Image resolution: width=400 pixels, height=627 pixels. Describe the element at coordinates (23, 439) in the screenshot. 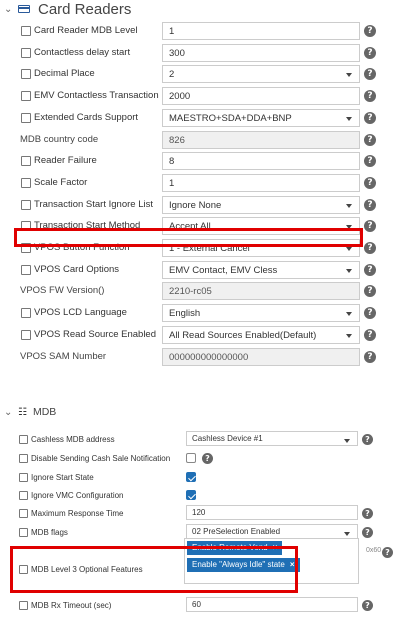

I see `checkbox-cashless-mdb-address` at that location.